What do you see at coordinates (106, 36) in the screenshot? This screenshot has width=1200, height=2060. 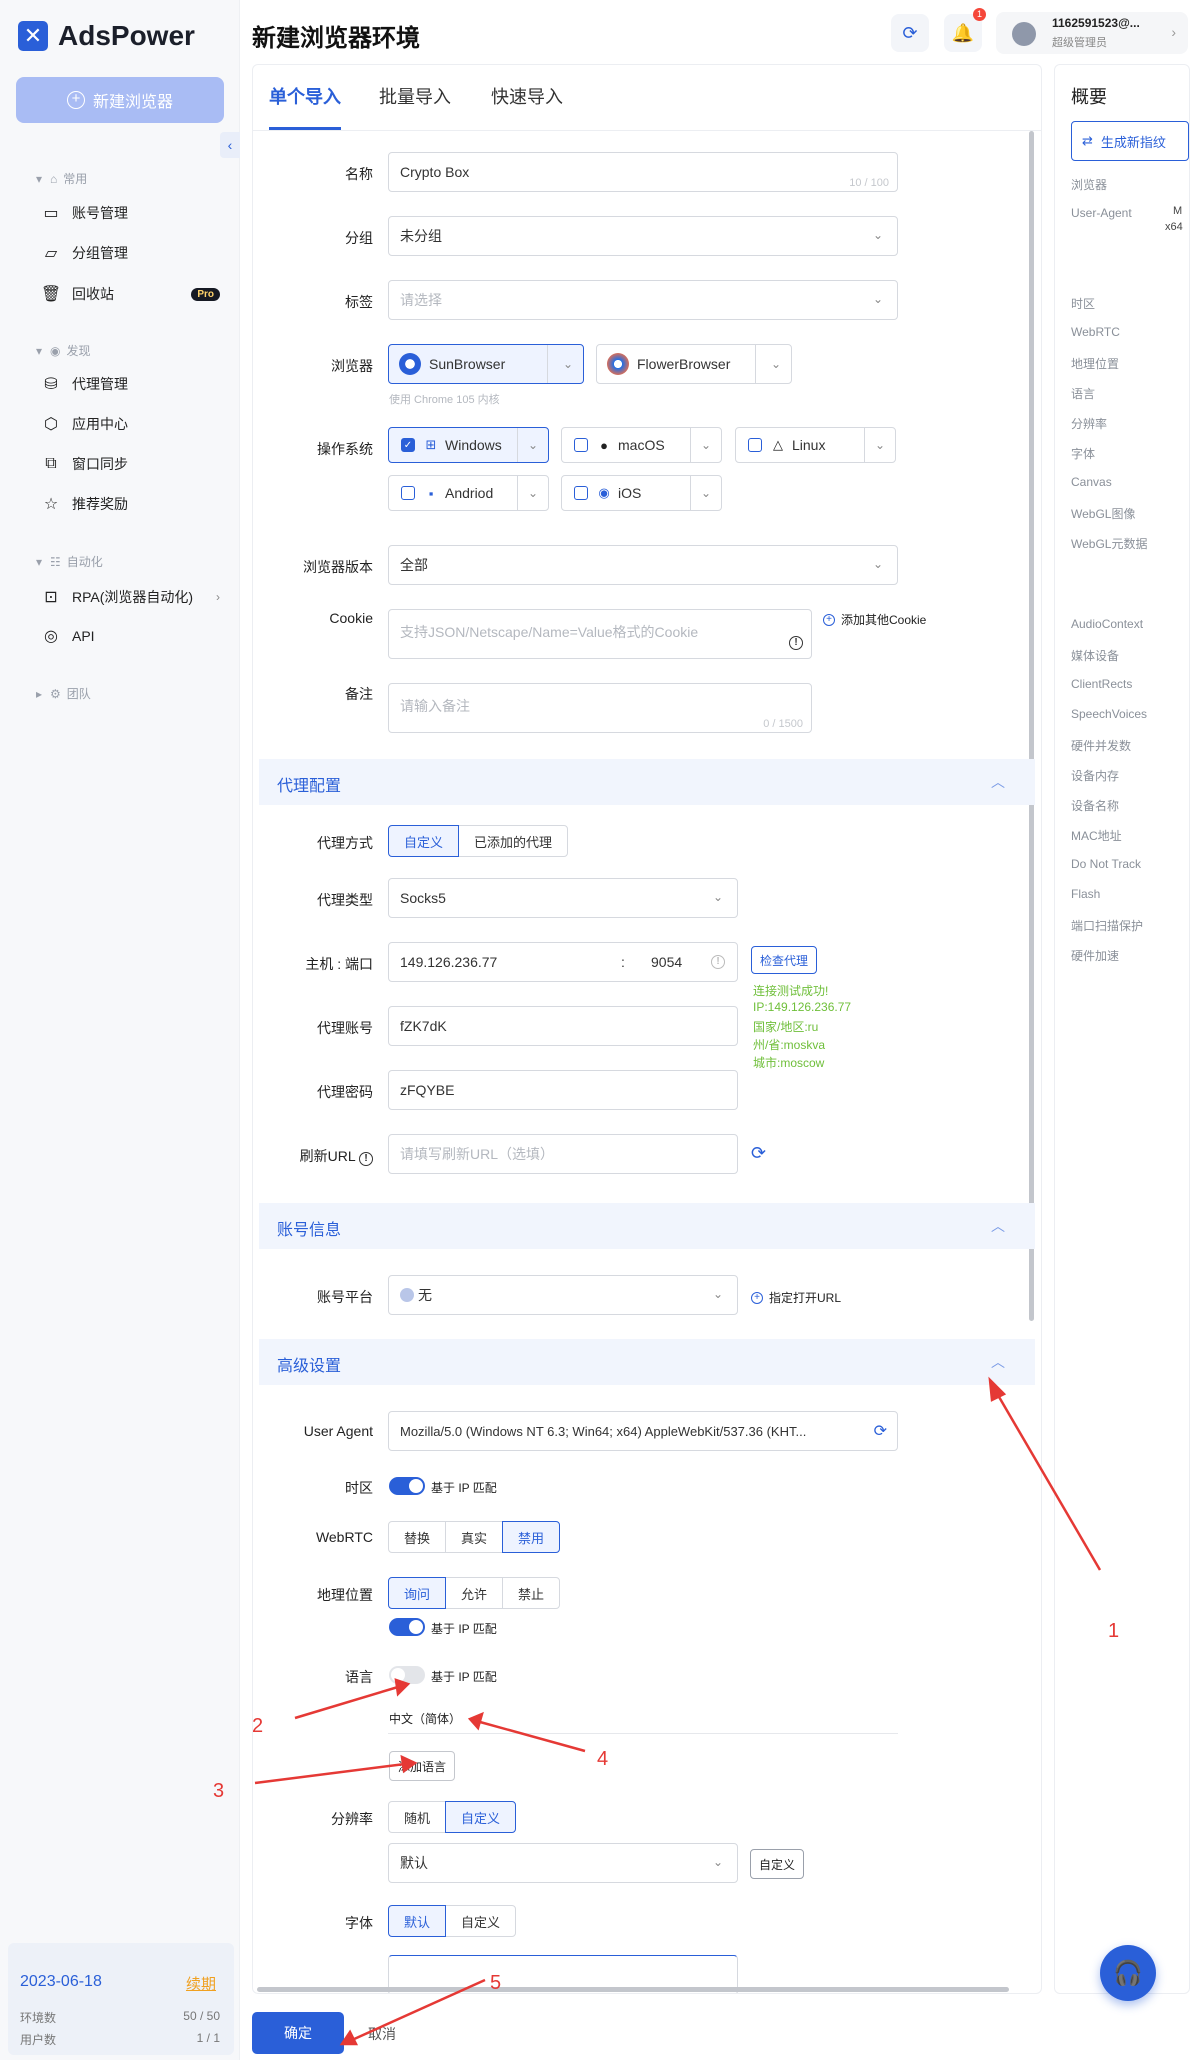 I see `logo: ✕ AdsPower` at bounding box center [106, 36].